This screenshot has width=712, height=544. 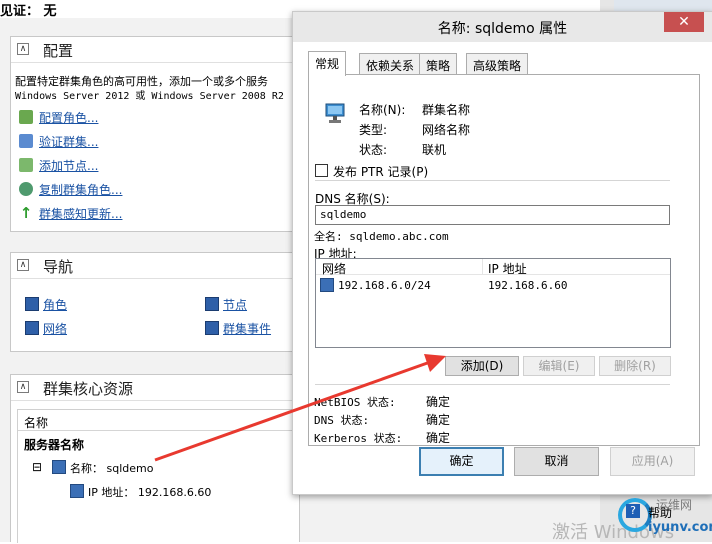 I want to click on tab-general: 常规, so click(x=327, y=63).